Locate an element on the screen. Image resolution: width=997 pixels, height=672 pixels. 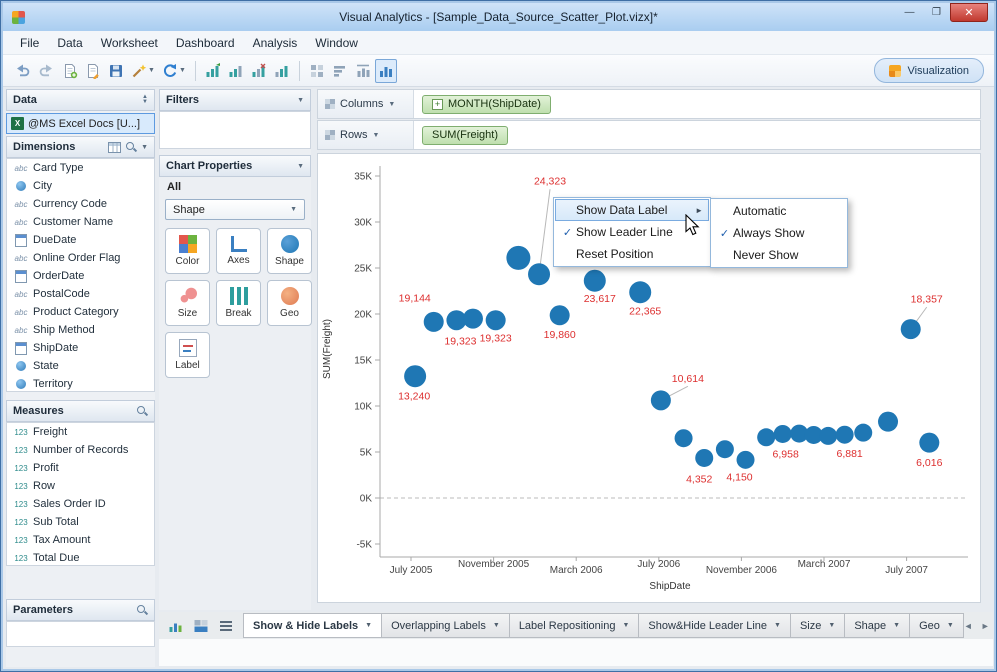
measure-item: Tax Amount is located at coordinates (80, 540).